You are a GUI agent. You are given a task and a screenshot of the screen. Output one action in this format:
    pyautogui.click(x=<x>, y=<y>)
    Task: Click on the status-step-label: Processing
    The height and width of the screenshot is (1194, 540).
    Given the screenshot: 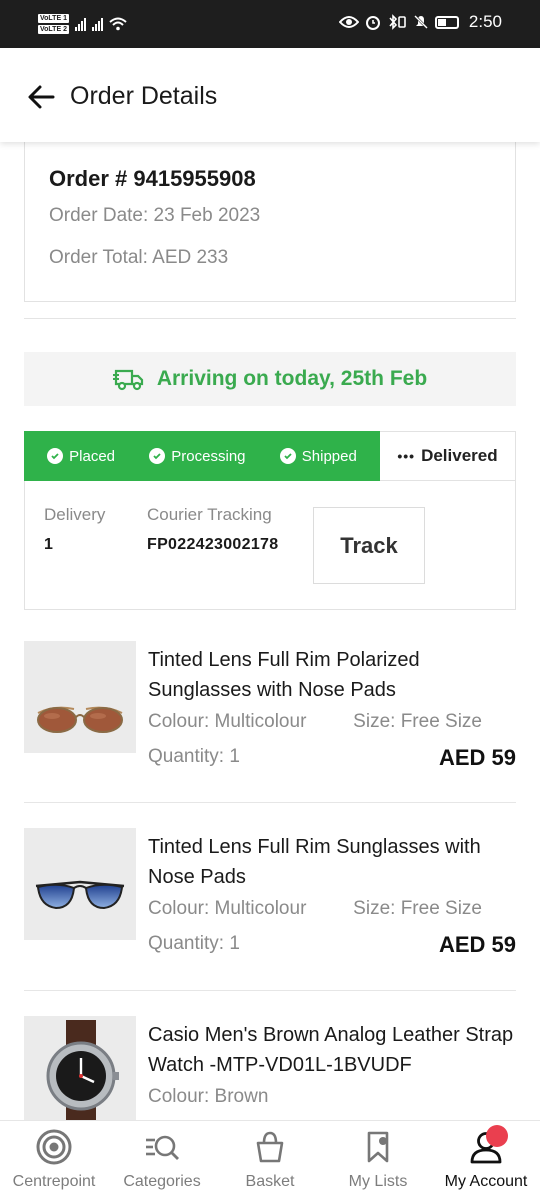 What is the action you would take?
    pyautogui.click(x=208, y=456)
    